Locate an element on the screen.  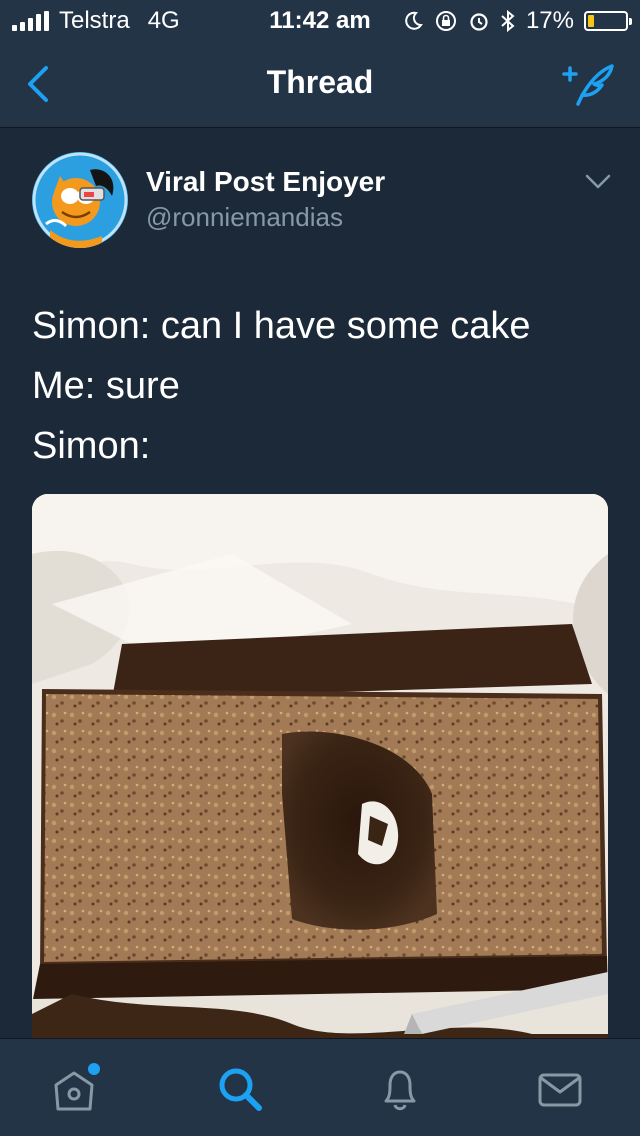
avatar is located at coordinates (80, 200).